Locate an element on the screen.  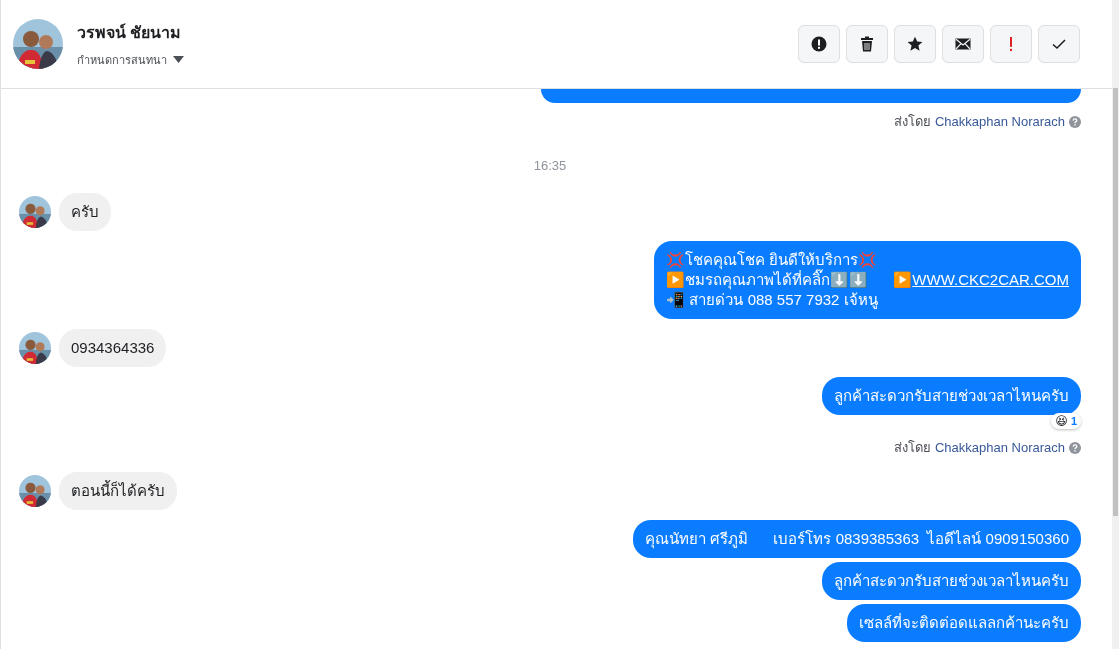
scrollbar-thumb is located at coordinates (1115, 302).